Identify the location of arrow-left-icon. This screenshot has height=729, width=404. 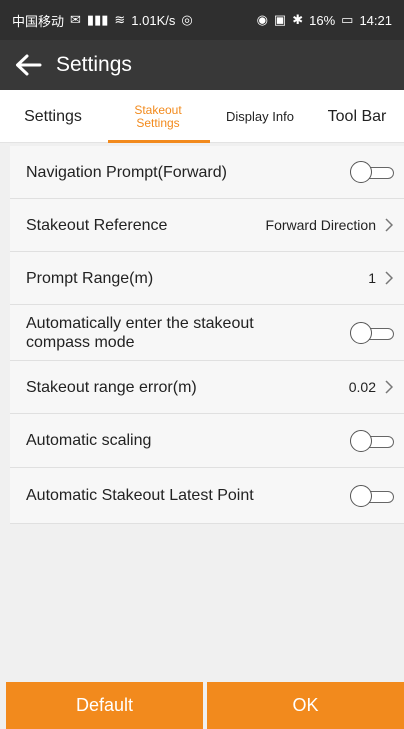
(29, 65).